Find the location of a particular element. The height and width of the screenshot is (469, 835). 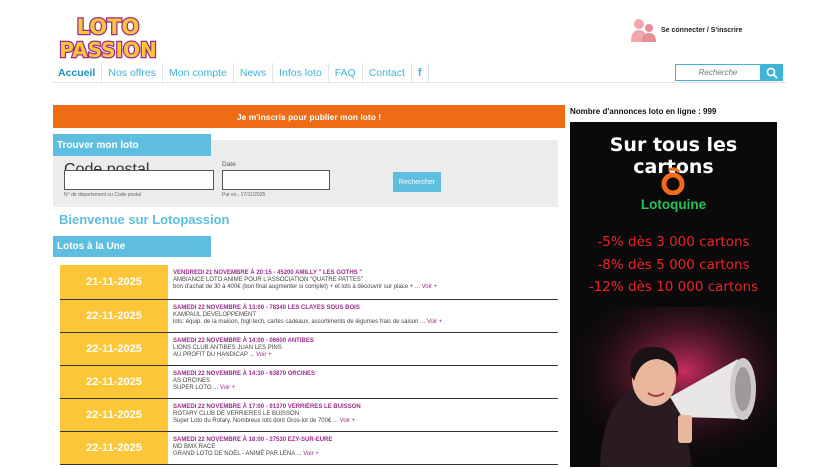

nav-infos-loto: Infos loto is located at coordinates (301, 72).